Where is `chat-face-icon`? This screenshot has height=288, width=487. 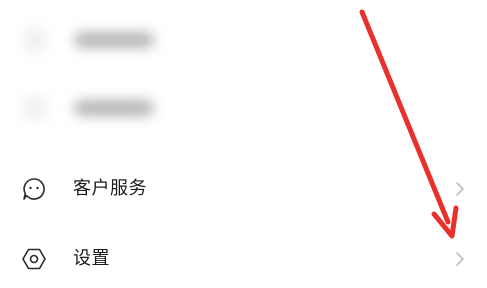
chat-face-icon is located at coordinates (34, 189).